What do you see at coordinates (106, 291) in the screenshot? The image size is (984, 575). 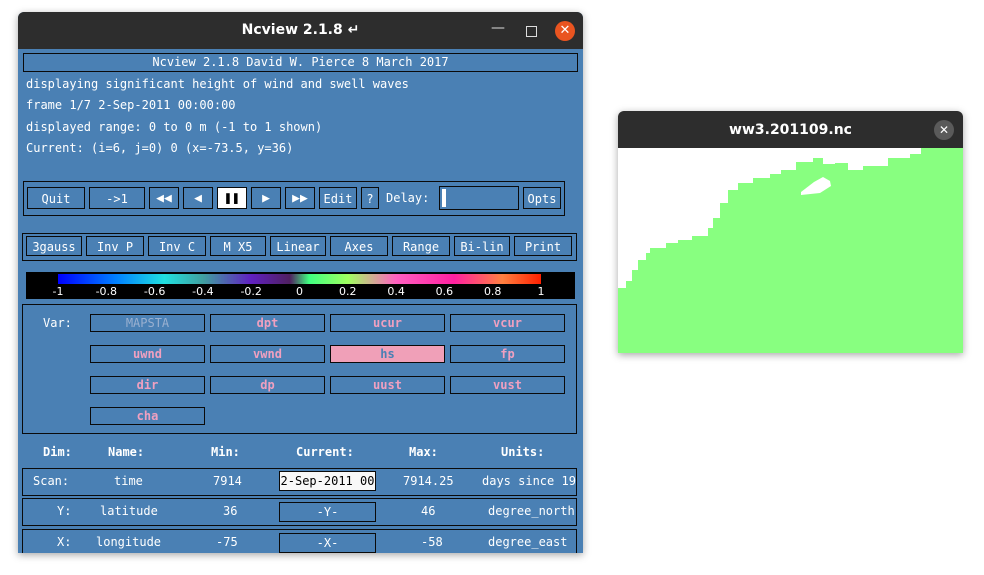 I see `colorbar-tick-label: -0.8` at bounding box center [106, 291].